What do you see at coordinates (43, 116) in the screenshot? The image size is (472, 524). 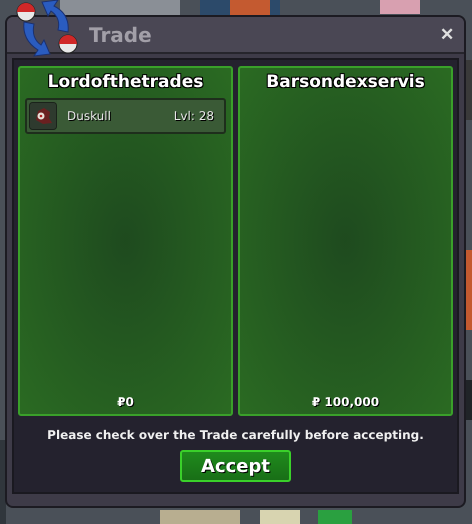 I see `ghost-icon` at bounding box center [43, 116].